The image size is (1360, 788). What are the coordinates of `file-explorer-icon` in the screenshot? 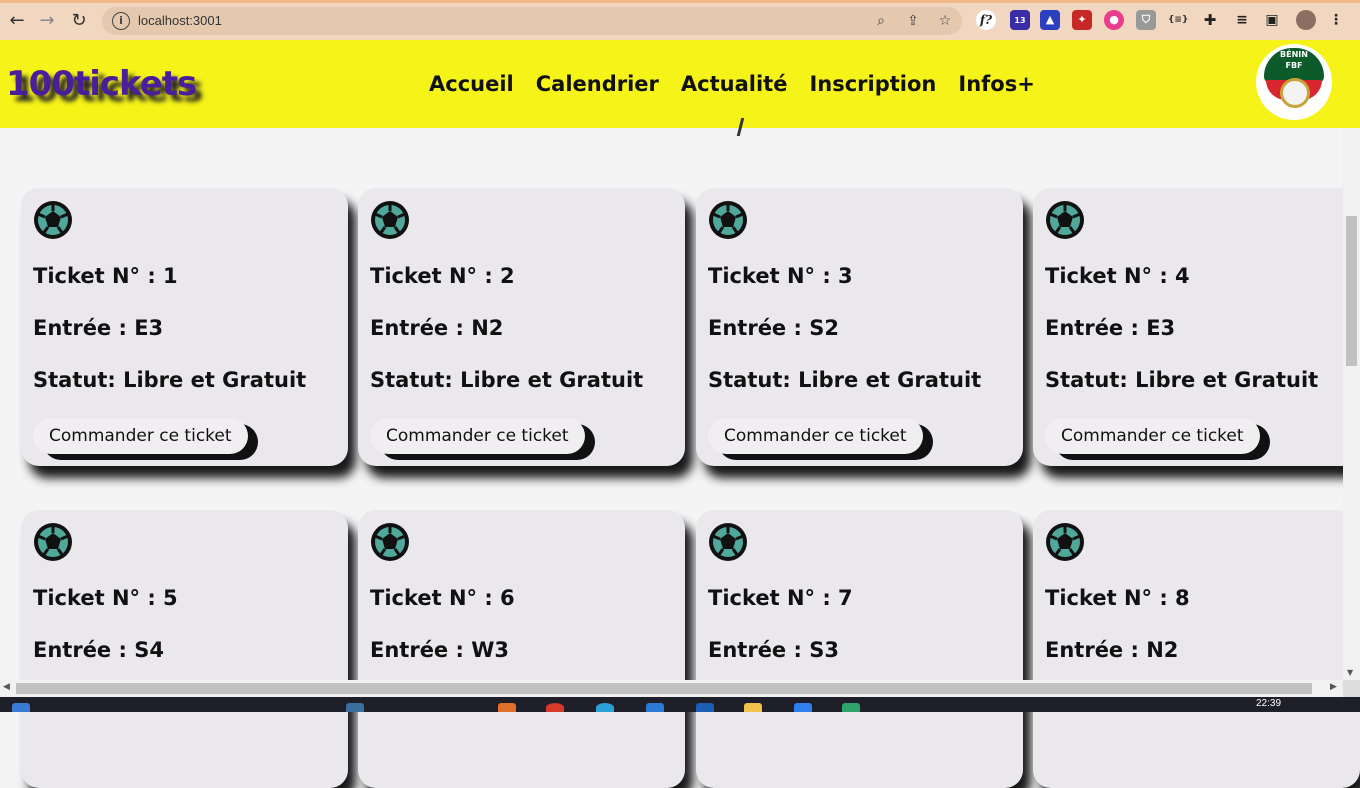 It's located at (753, 707).